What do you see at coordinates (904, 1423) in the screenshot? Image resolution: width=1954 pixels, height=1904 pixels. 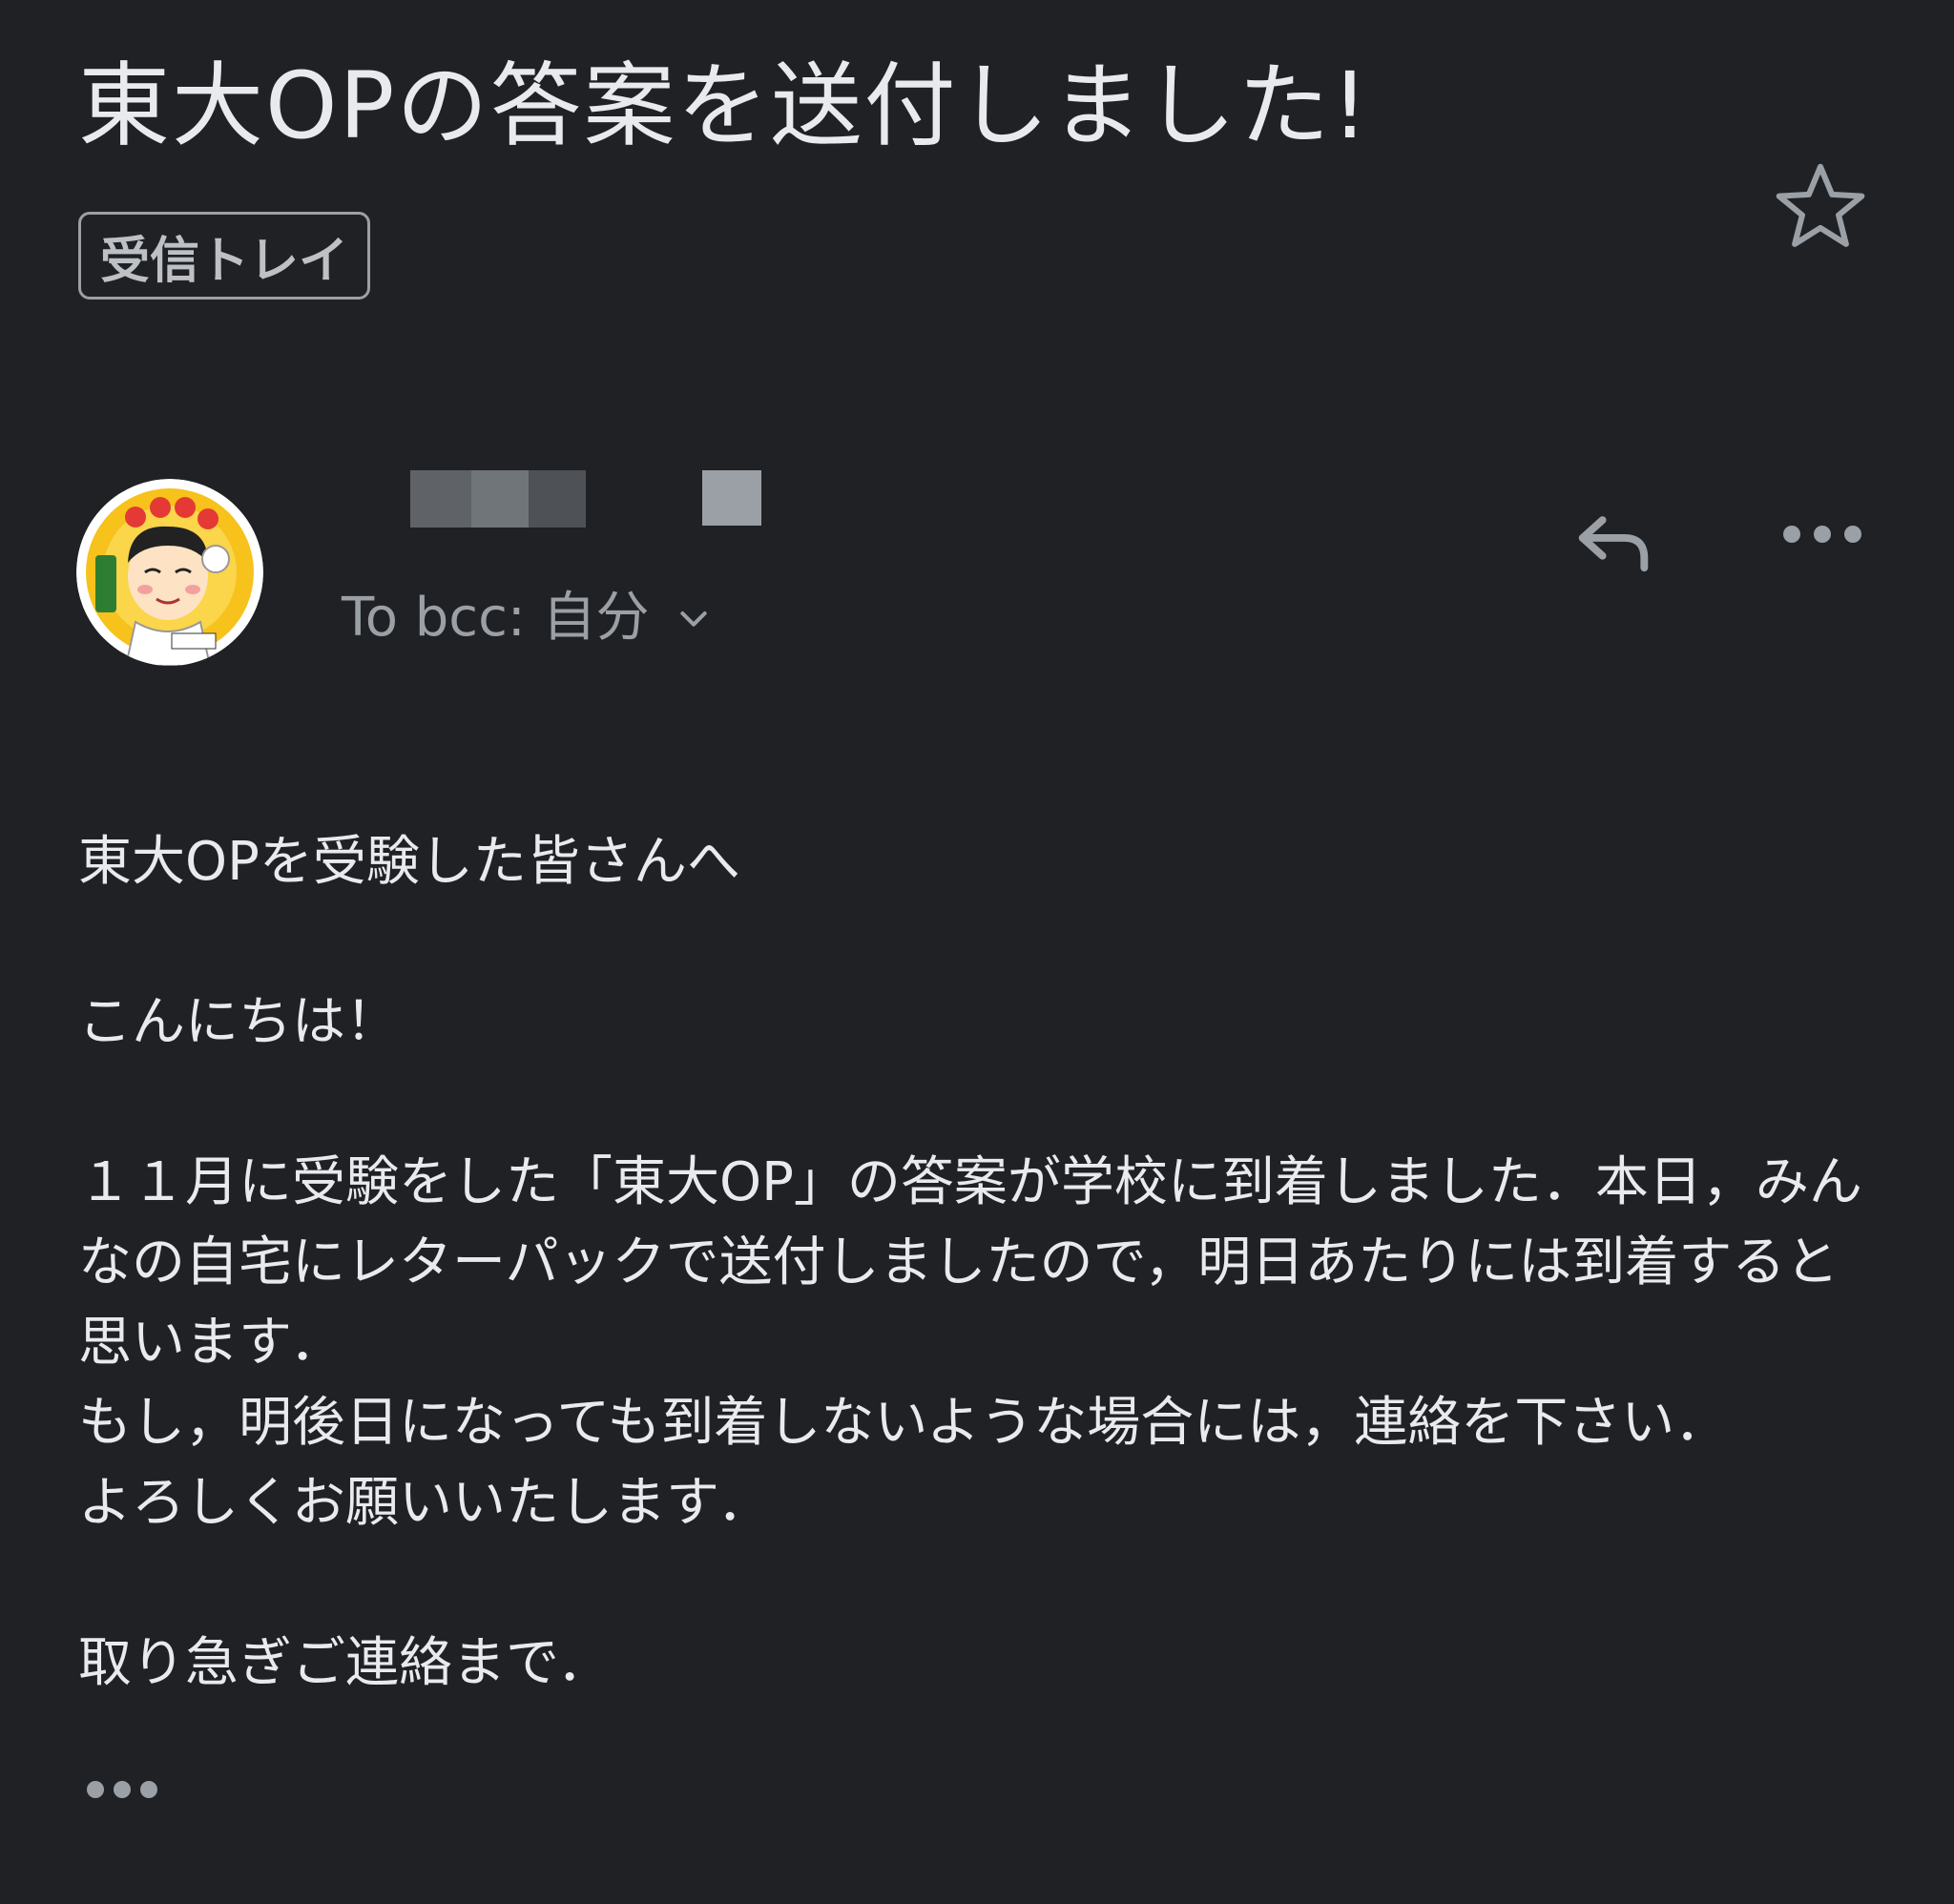 I see `body-line: もし，明後日になっても到着しないような場合には，連絡を下さい．` at bounding box center [904, 1423].